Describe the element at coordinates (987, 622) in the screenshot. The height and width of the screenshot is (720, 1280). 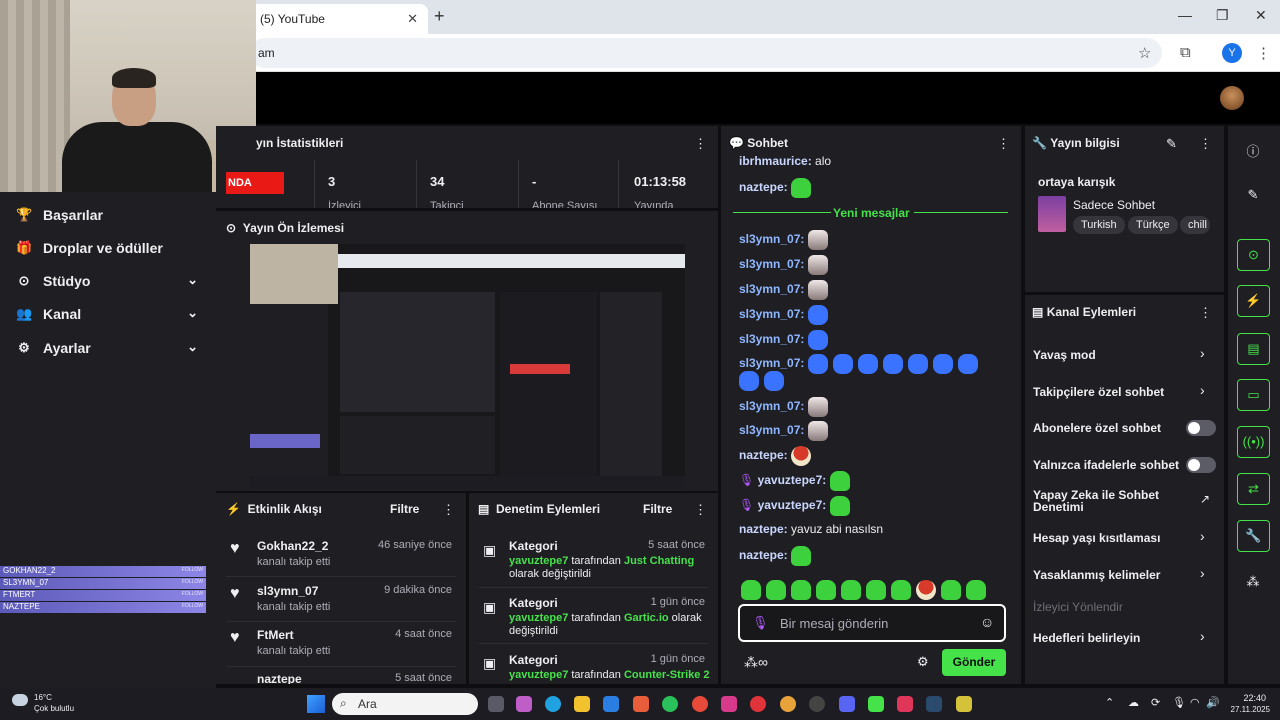
I see `emoji-icon: ☺` at that location.